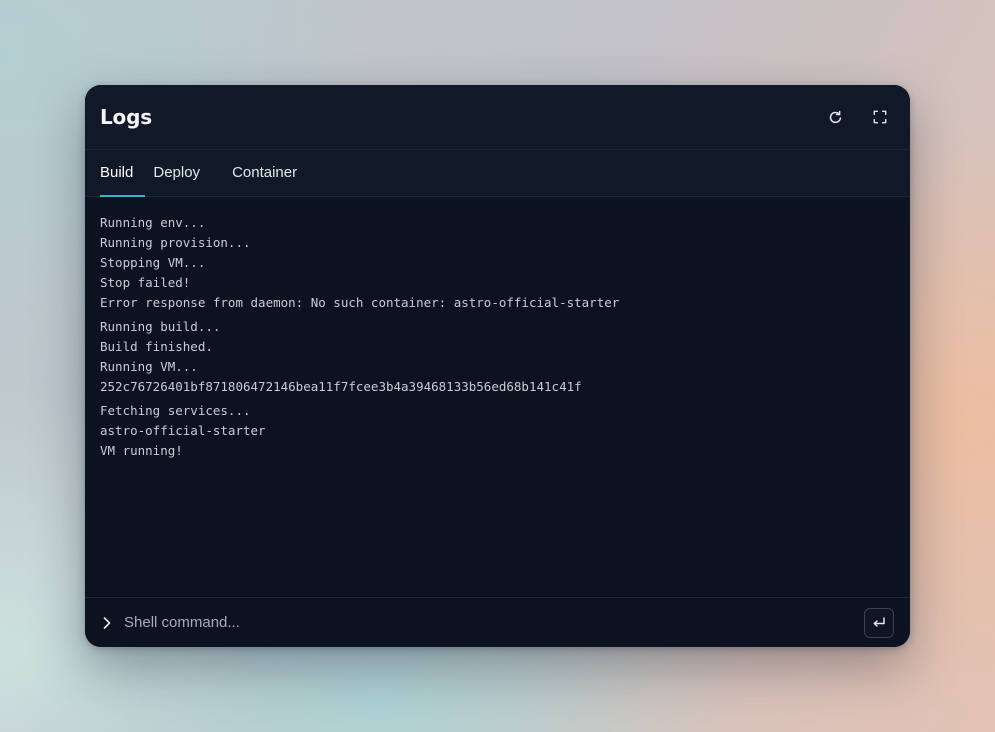 The height and width of the screenshot is (732, 995). I want to click on enter-icon, so click(879, 621).